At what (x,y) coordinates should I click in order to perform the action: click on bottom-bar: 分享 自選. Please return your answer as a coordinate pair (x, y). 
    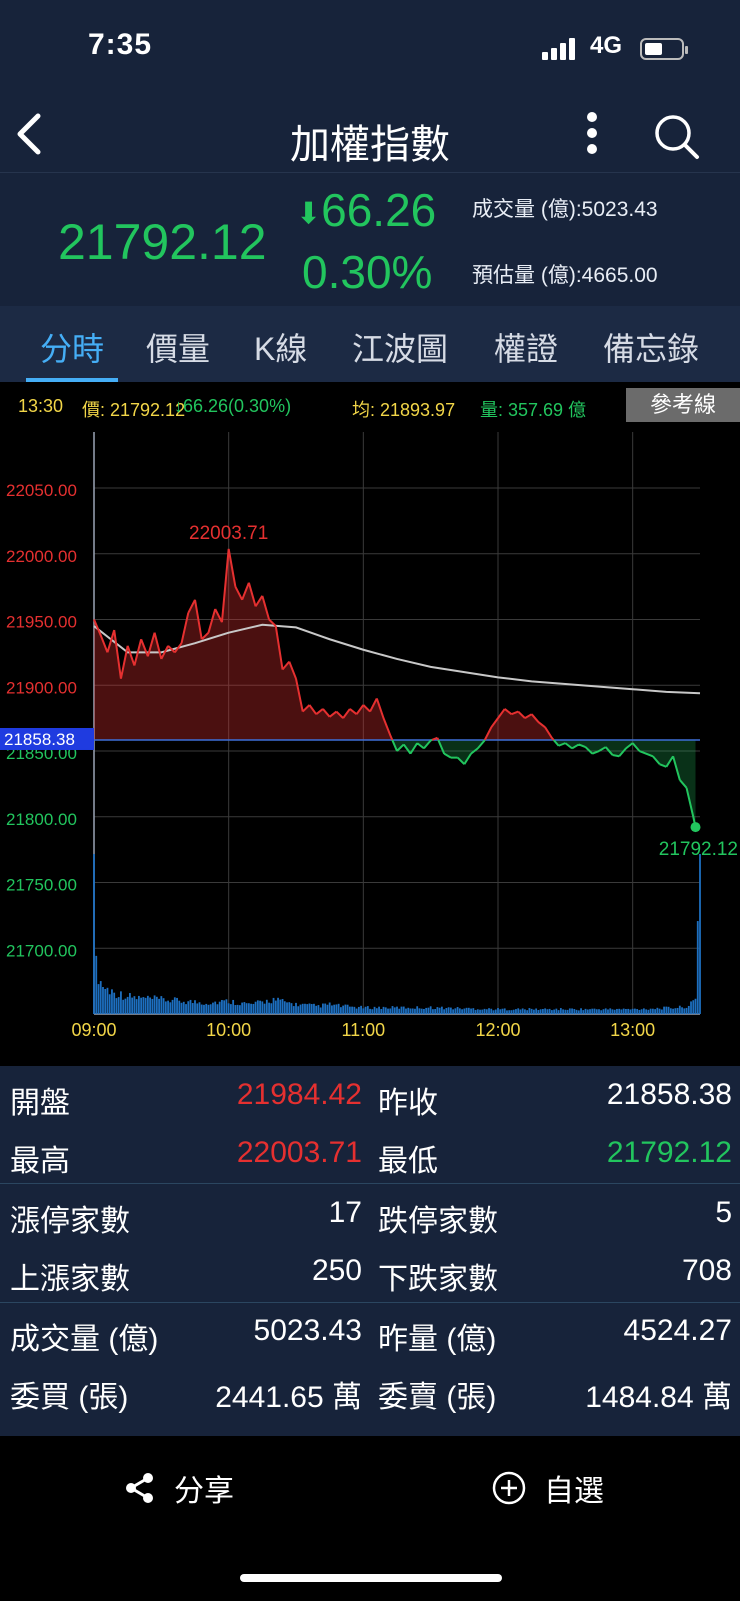
    Looking at the image, I should click on (370, 1518).